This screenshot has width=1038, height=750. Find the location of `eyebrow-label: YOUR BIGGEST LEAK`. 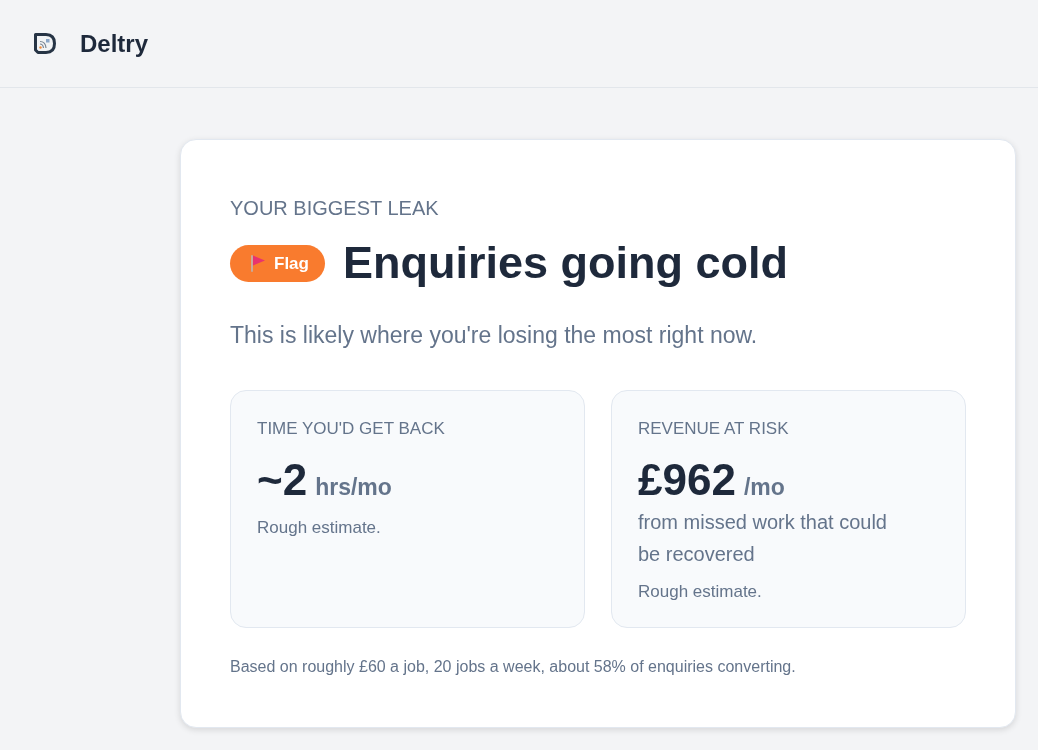

eyebrow-label: YOUR BIGGEST LEAK is located at coordinates (334, 208).